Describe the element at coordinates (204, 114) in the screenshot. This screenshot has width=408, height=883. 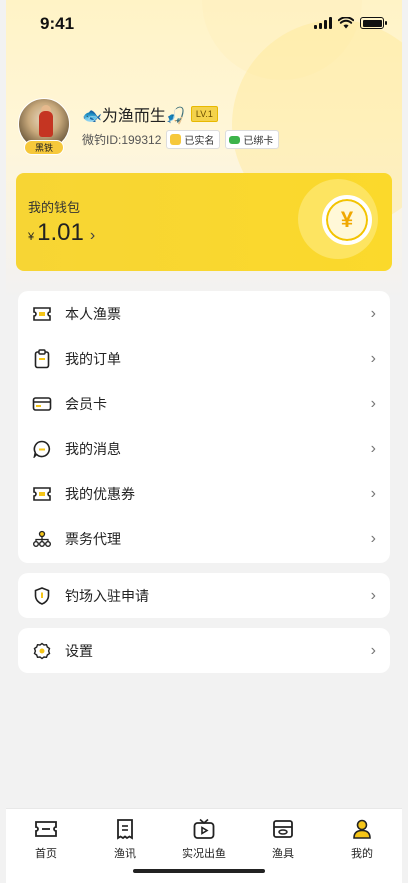
I see `level-badge: LV.1` at that location.